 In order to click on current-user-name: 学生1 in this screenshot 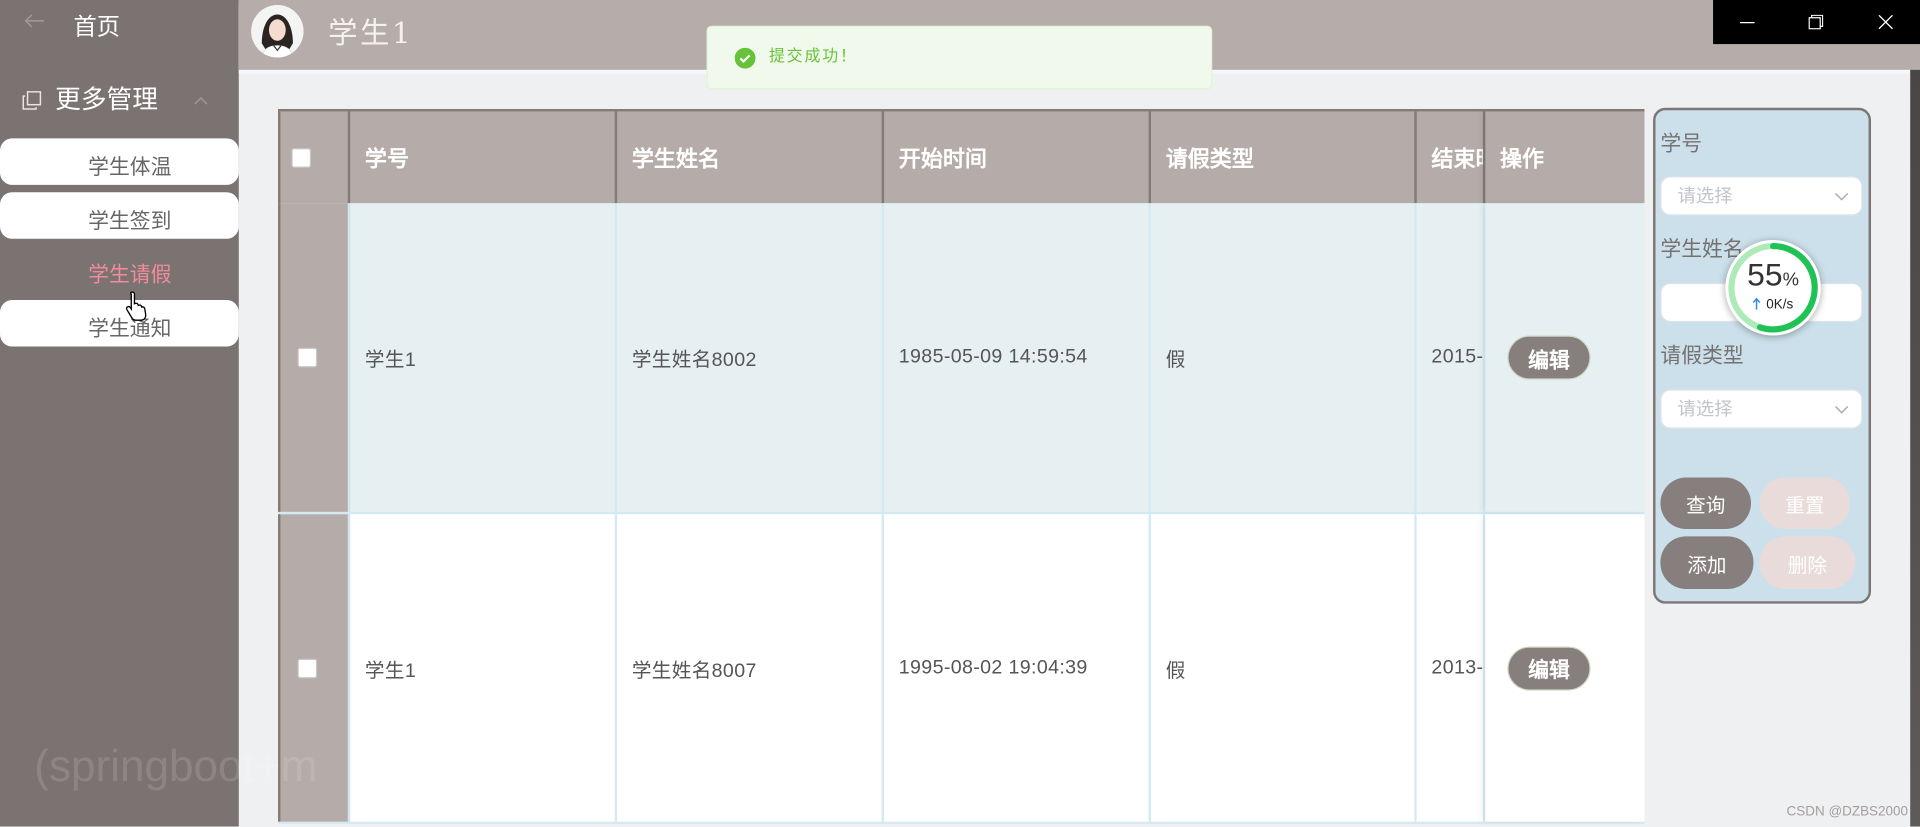, I will do `click(370, 33)`.